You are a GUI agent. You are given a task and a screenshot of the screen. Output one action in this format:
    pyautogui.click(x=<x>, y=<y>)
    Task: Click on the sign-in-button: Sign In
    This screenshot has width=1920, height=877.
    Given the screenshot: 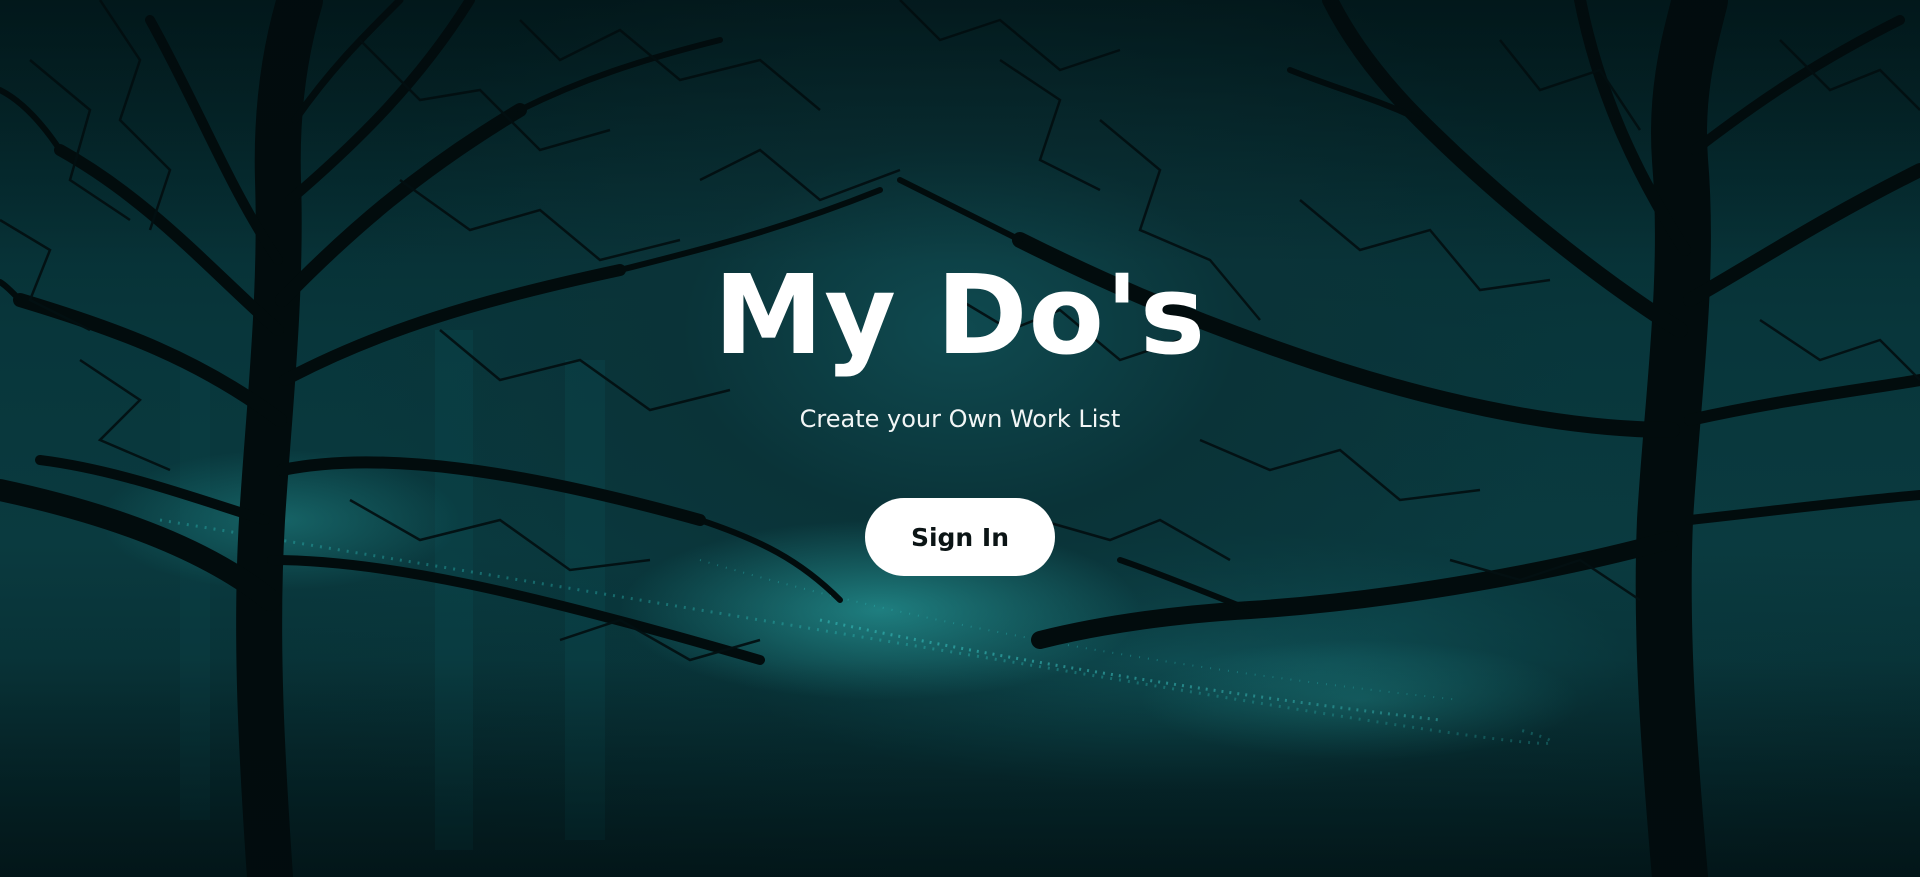 What is the action you would take?
    pyautogui.click(x=960, y=537)
    